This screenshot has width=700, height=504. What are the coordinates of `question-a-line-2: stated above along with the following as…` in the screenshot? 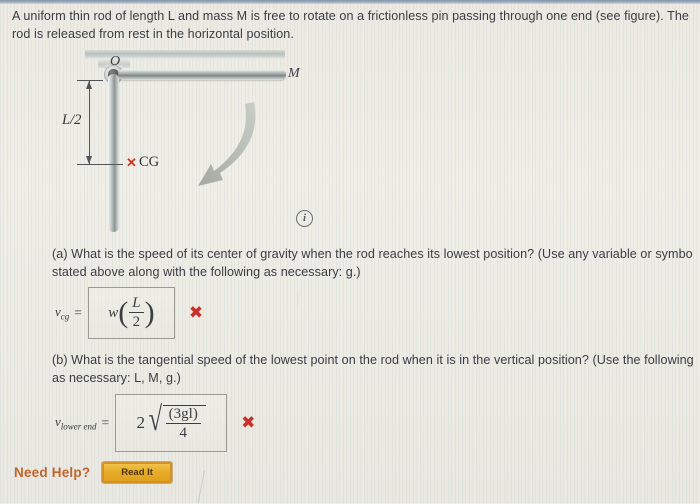 It's located at (206, 271).